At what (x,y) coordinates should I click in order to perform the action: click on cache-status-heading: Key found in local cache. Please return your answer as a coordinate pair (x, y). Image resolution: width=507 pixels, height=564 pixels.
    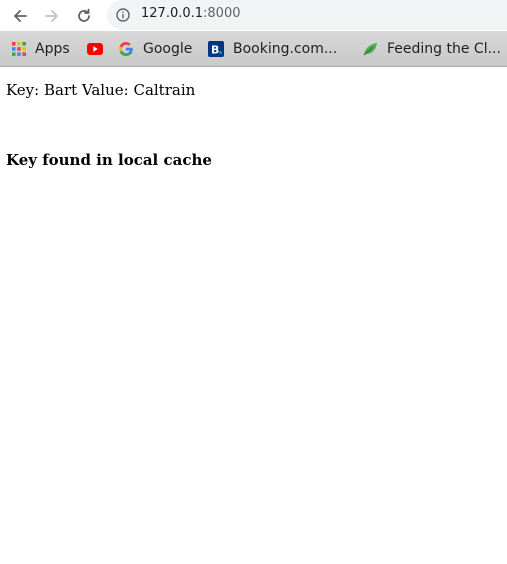
    Looking at the image, I should click on (109, 160).